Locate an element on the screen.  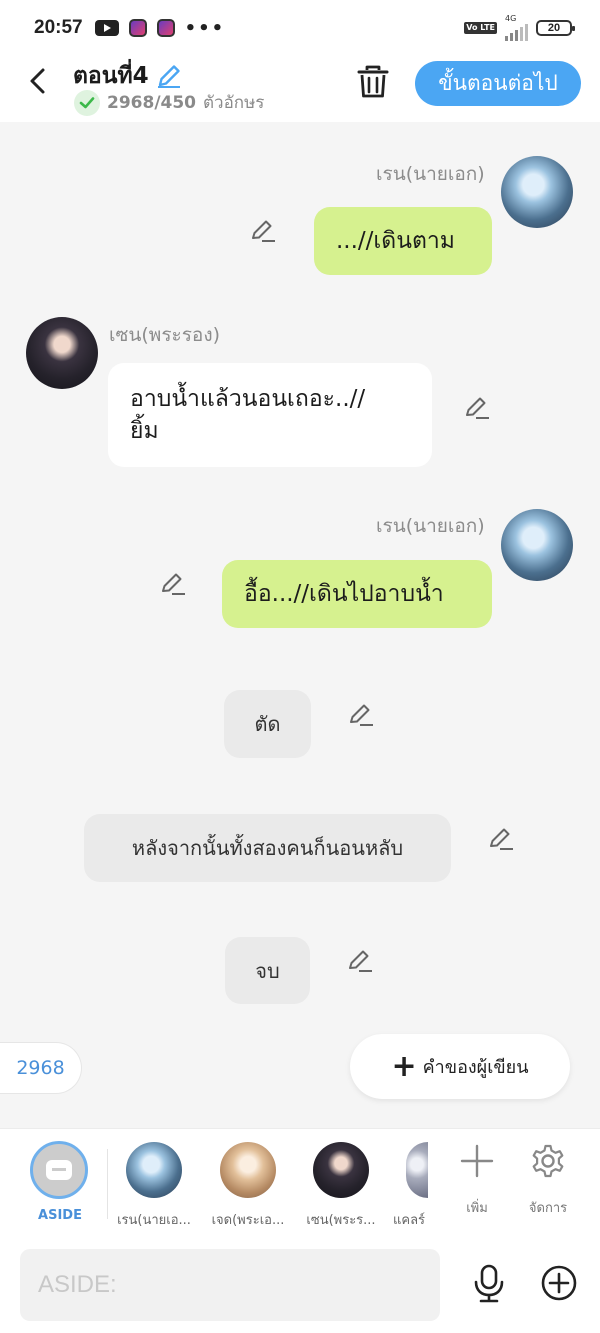
manage-label: จัดการ is located at coordinates (548, 1208).